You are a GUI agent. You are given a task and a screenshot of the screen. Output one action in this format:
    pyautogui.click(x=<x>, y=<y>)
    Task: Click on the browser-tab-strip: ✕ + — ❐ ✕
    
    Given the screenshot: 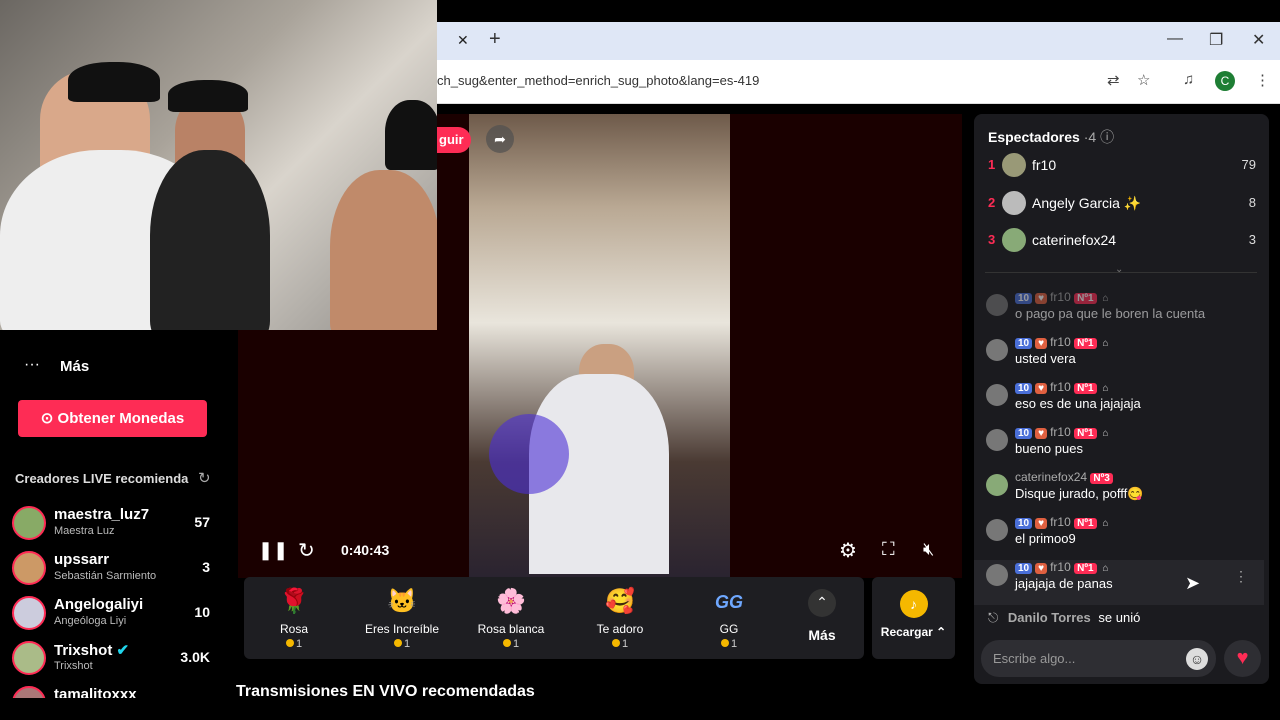 What is the action you would take?
    pyautogui.click(x=858, y=41)
    